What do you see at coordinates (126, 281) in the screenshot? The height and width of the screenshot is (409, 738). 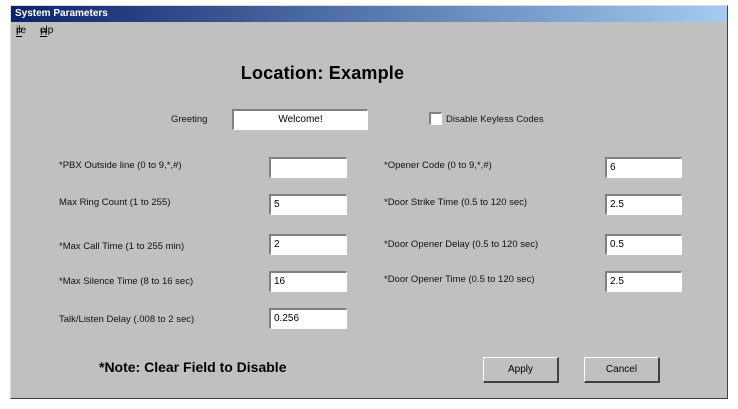 I see `max-silence-time-label: *Max Silence Time (8 to 16 sec)` at bounding box center [126, 281].